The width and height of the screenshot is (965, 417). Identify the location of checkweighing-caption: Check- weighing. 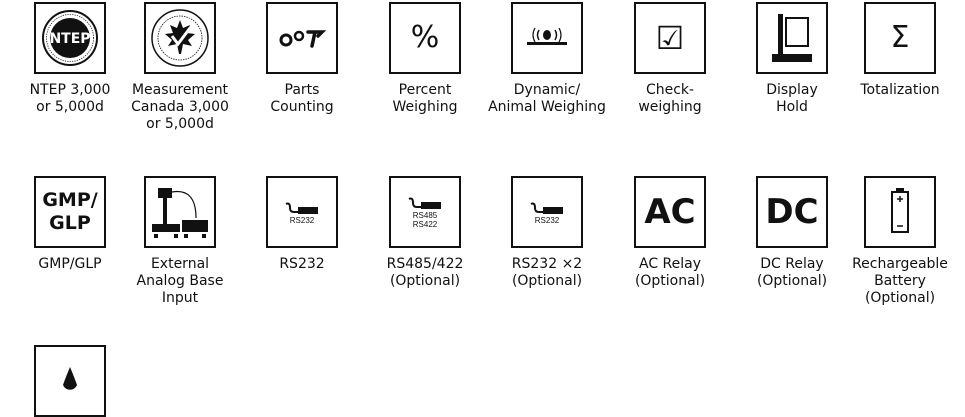
(670, 98).